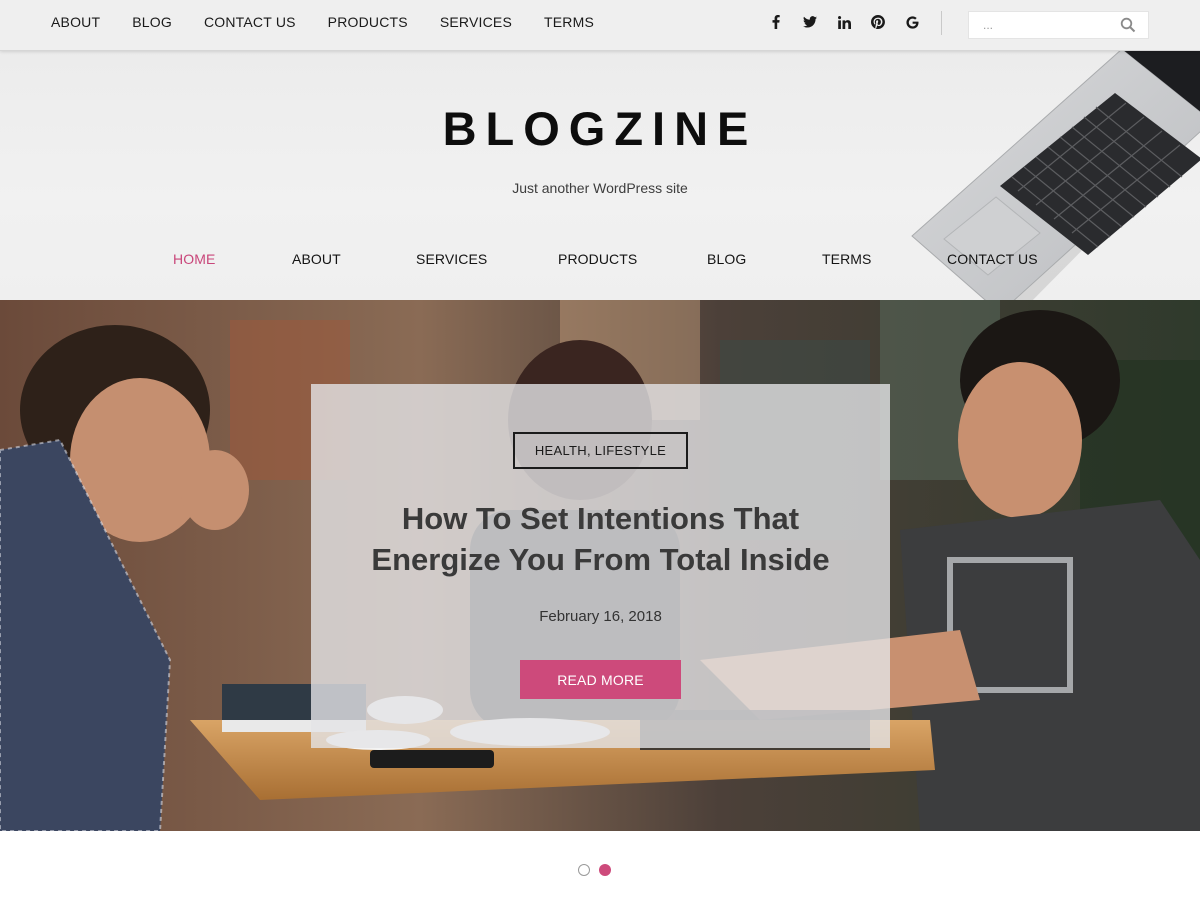  I want to click on read-more-button: READ MORE, so click(600, 679).